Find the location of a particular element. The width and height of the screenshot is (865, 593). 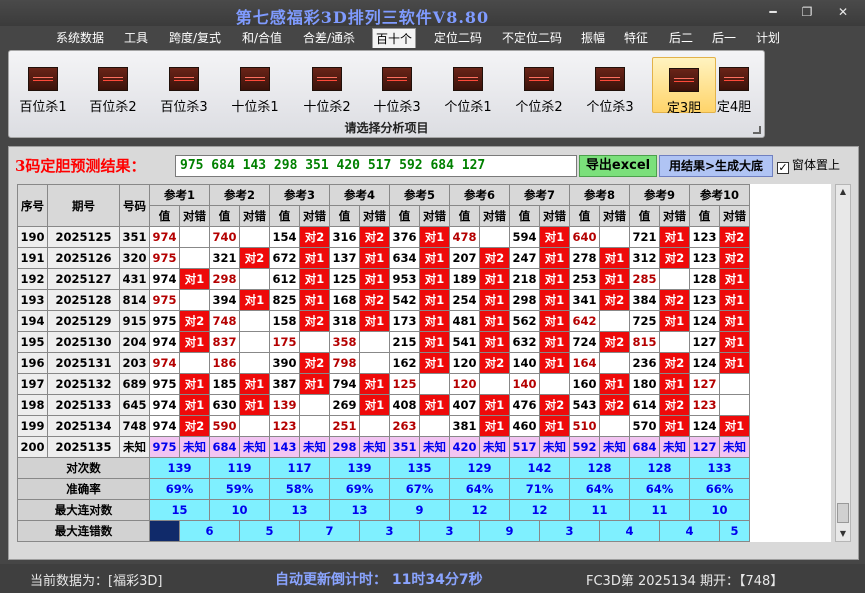

ref-value-cell: 614 is located at coordinates (644, 405).